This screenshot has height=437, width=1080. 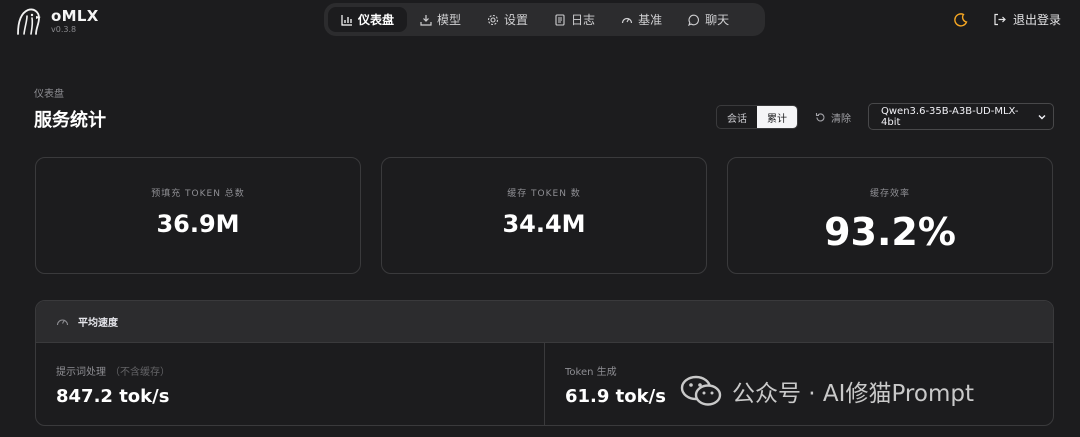 I want to click on app-name: oMLX, so click(x=75, y=15).